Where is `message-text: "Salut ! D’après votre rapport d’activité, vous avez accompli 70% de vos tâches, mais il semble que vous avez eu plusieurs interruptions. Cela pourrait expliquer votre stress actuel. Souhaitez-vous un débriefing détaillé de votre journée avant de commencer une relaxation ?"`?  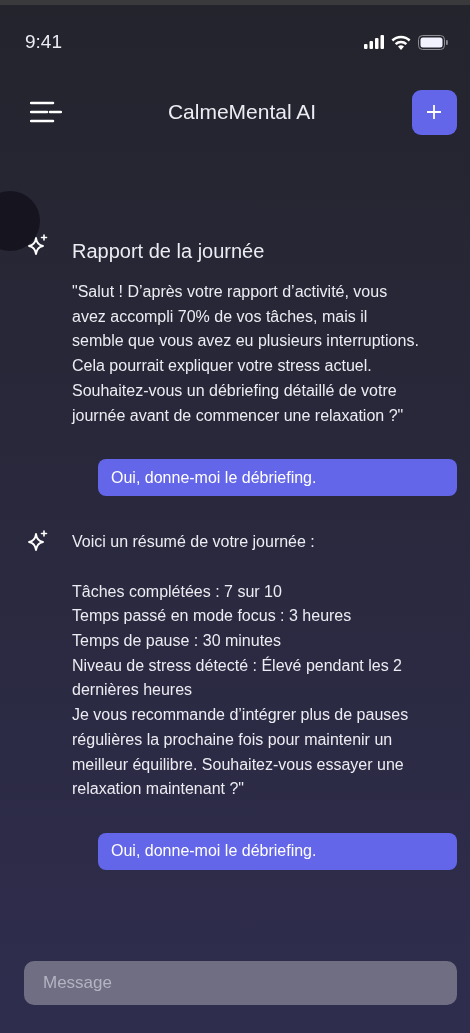 message-text: "Salut ! D’après votre rapport d’activité, vous avez accompli 70% de vos tâches, mais il semble que vous avez eu plusieurs interruptions. Cela pourrait expliquer votre stress actuel. Souhaitez-vous un débriefing détaillé de votre journée avant de commencer une relaxation ?" is located at coordinates (246, 354).